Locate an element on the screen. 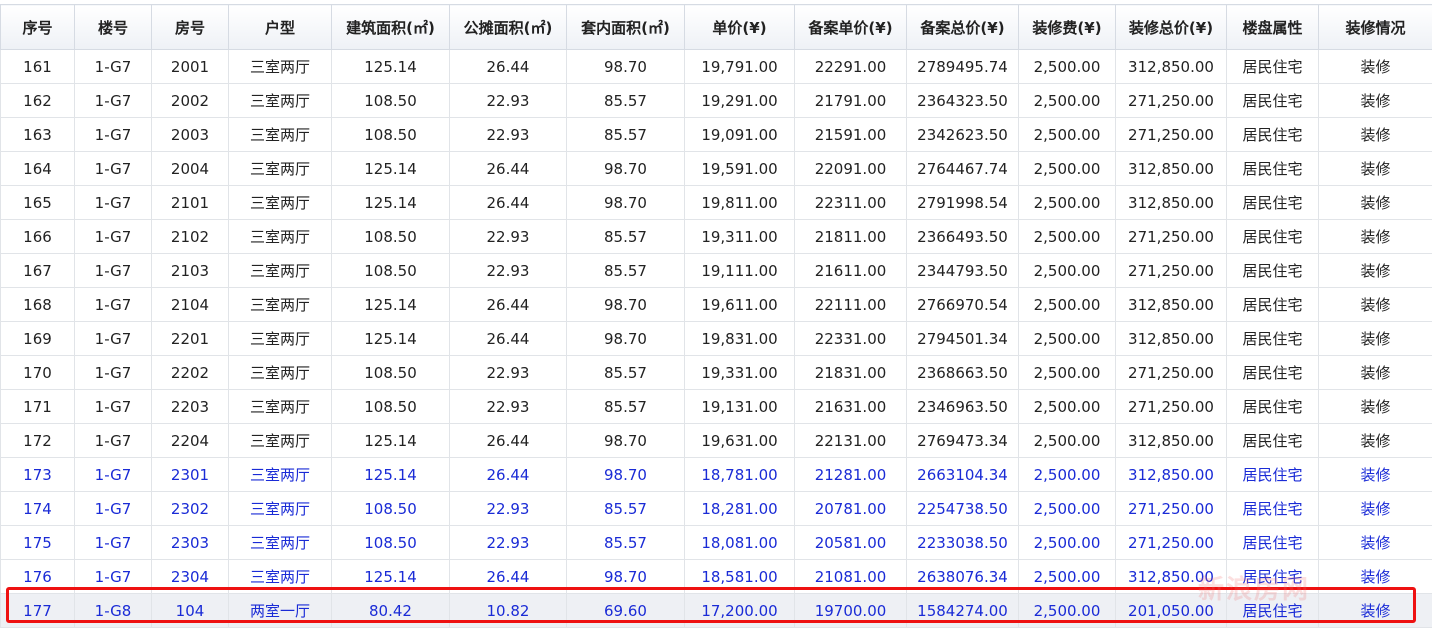 Image resolution: width=1432 pixels, height=631 pixels. col-header-layout: 户型 is located at coordinates (280, 27).